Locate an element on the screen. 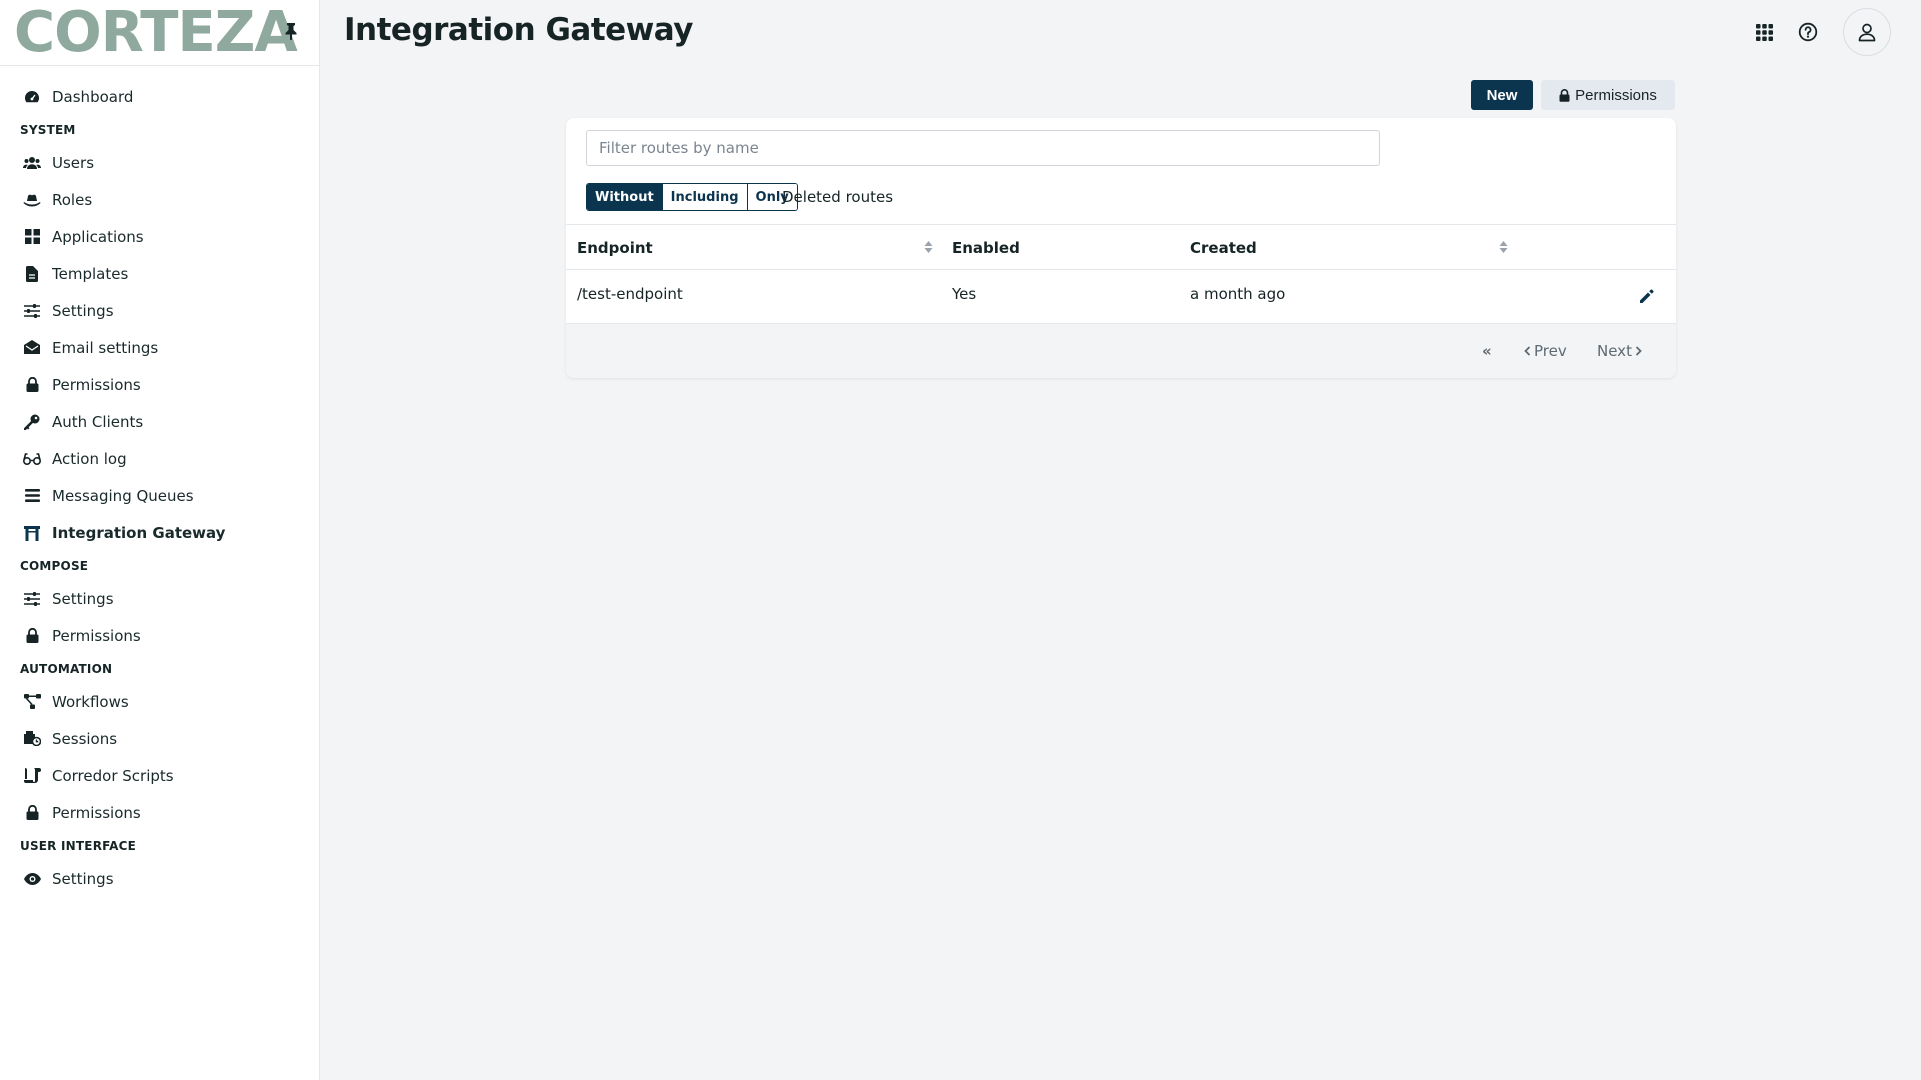  sidebar-item-compose-permissions: Permissions is located at coordinates (159, 635).